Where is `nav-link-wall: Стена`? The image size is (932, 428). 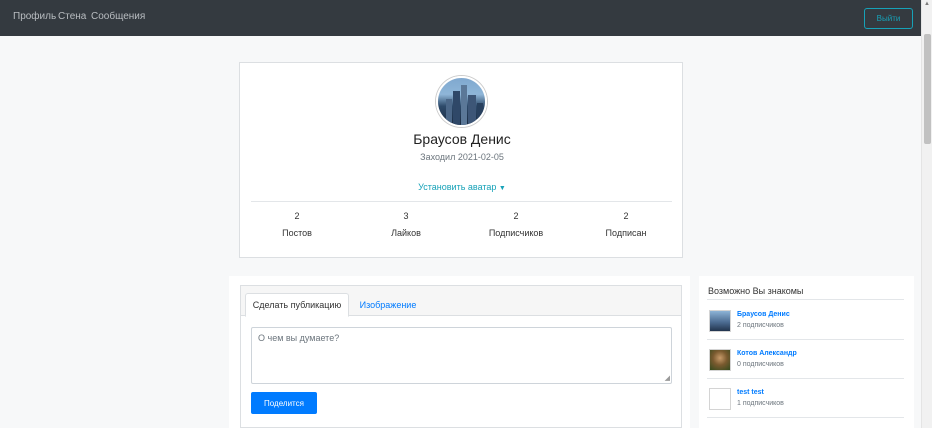 nav-link-wall: Стена is located at coordinates (72, 16).